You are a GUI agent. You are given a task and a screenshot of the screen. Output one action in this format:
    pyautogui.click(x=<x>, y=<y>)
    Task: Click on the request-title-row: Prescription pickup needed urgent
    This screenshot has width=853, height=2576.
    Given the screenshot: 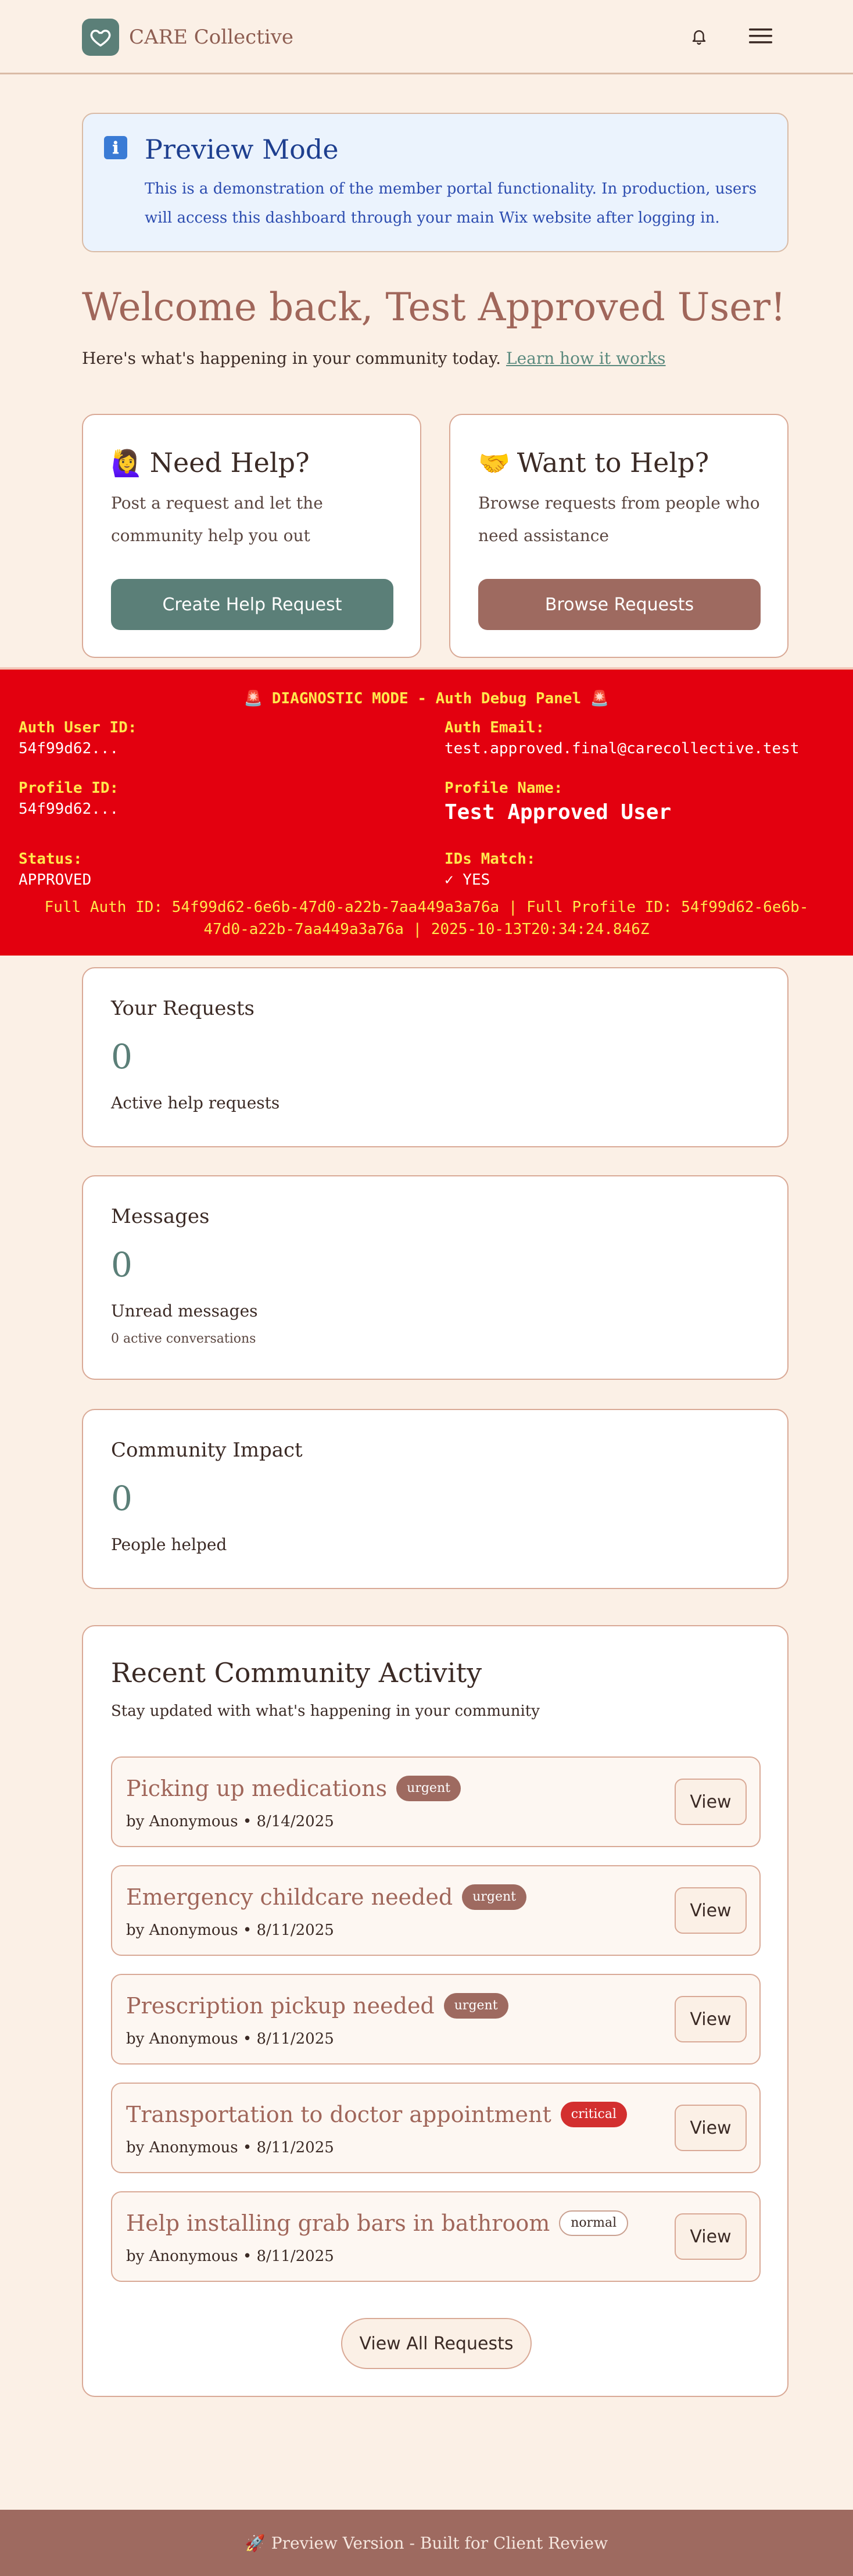 What is the action you would take?
    pyautogui.click(x=317, y=2006)
    